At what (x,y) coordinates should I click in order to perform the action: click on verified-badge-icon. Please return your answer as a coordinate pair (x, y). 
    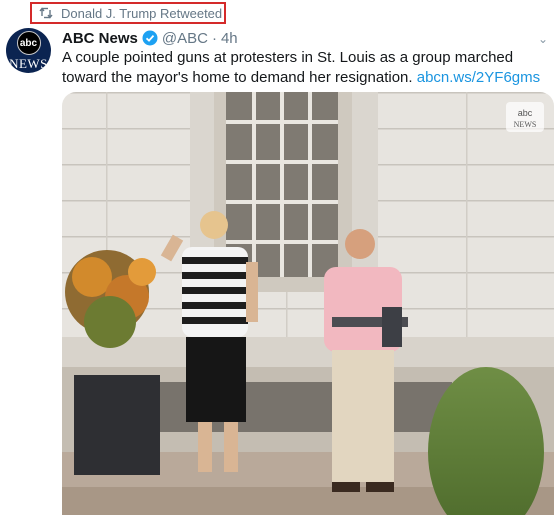
    Looking at the image, I should click on (150, 38).